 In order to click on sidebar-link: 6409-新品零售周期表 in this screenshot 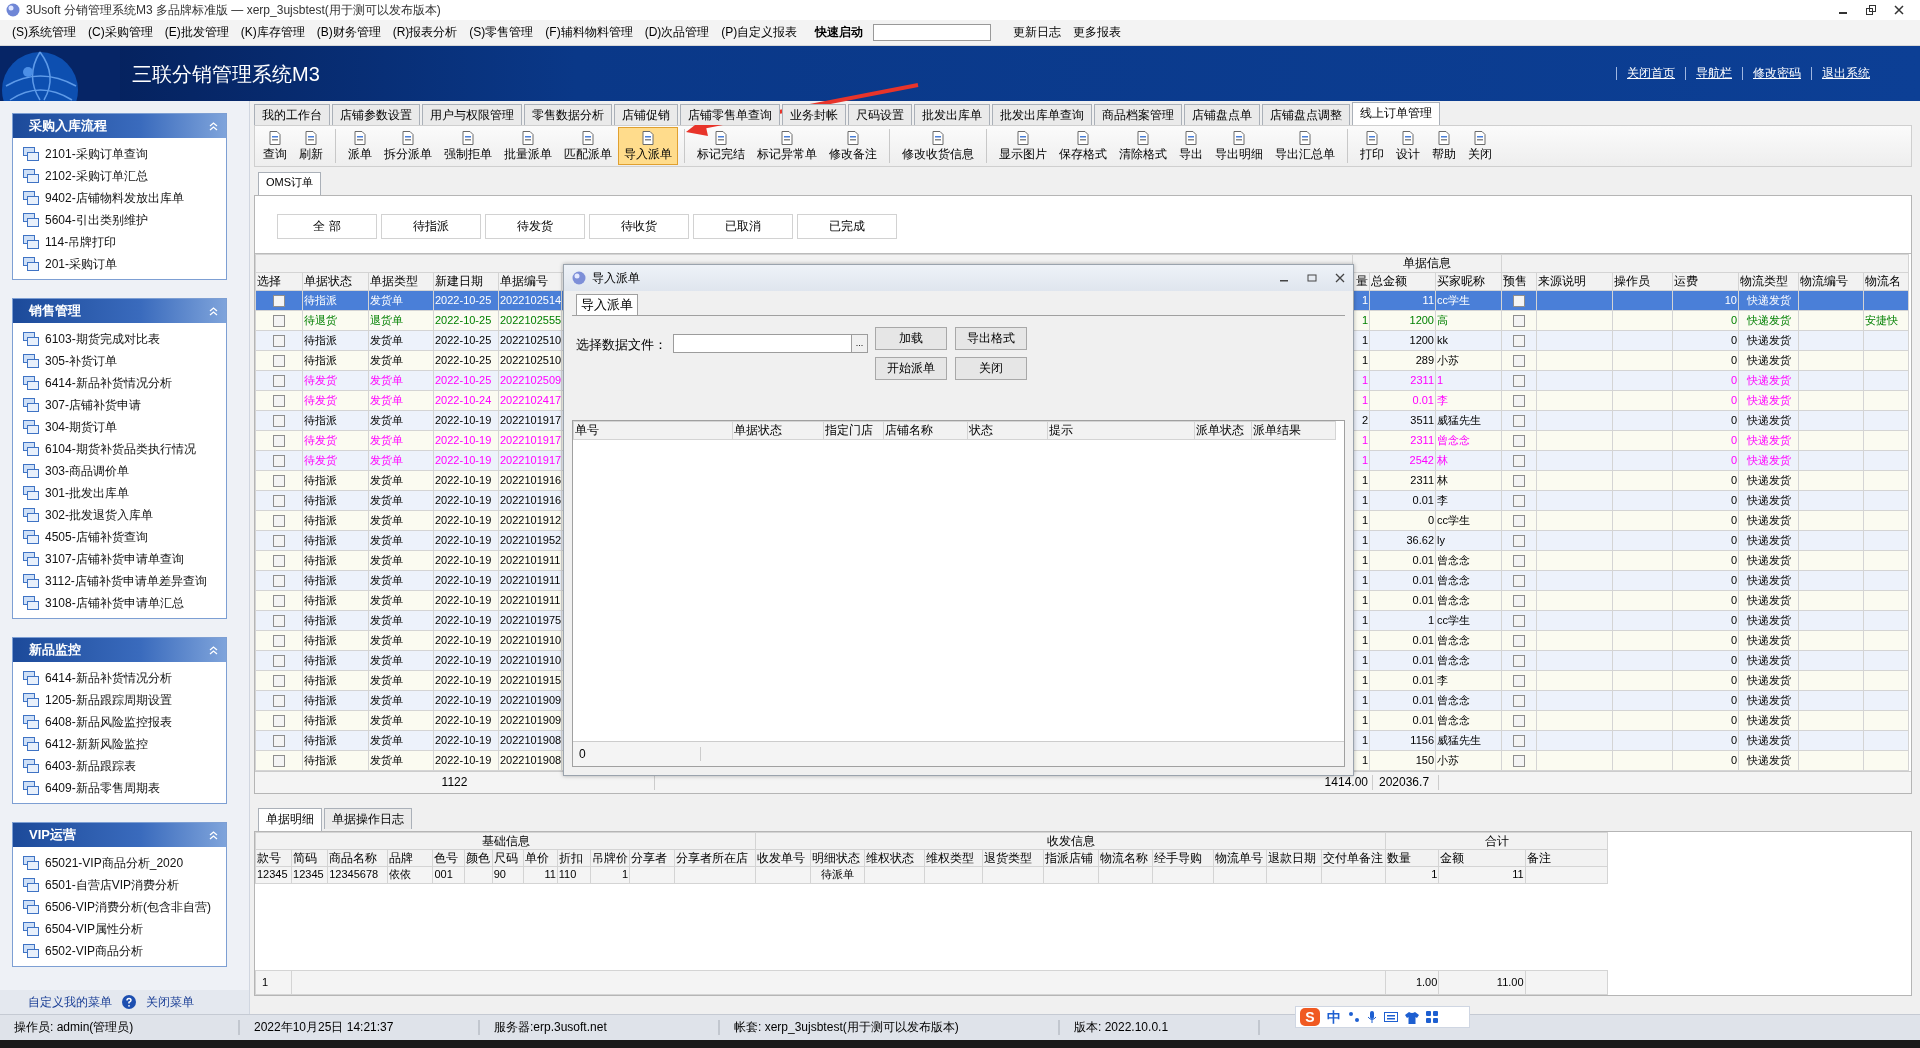, I will do `click(102, 788)`.